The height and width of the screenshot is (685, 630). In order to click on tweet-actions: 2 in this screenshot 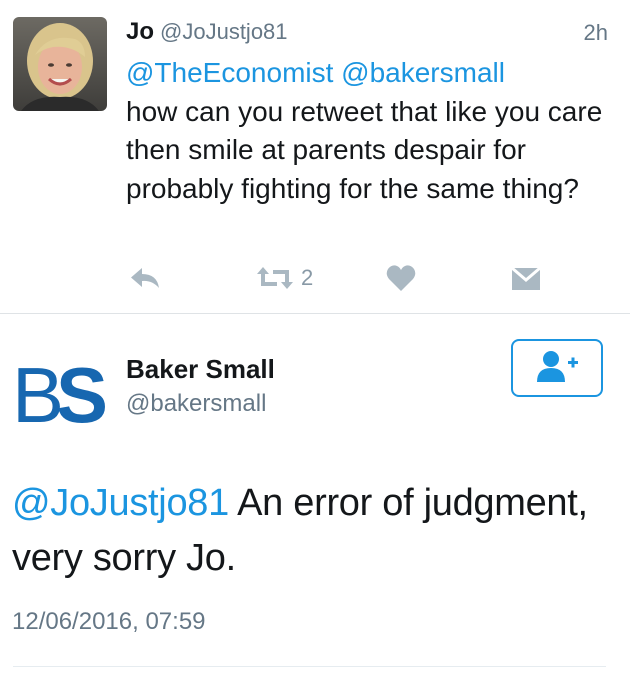, I will do `click(315, 278)`.